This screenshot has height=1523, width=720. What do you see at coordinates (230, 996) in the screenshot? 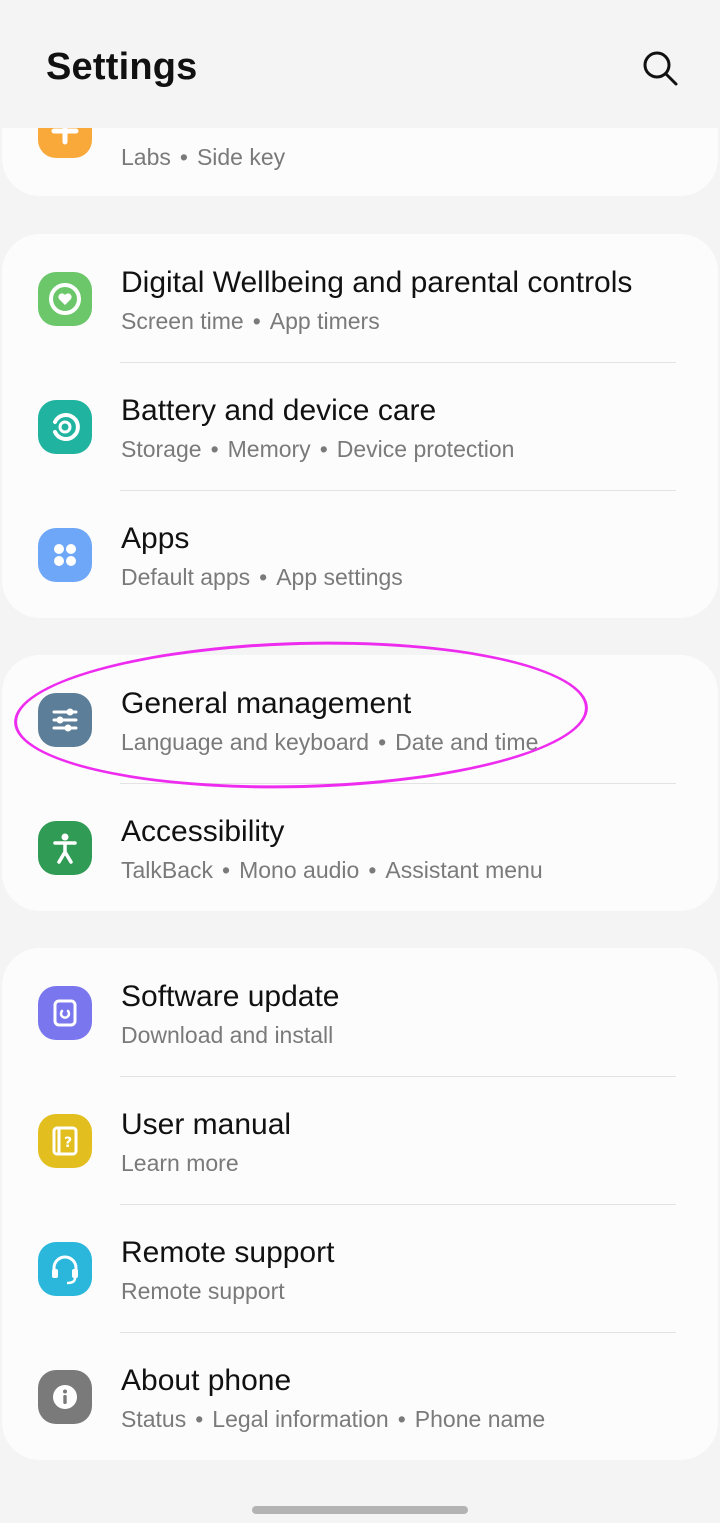
I see `settings-item-title: Software update` at bounding box center [230, 996].